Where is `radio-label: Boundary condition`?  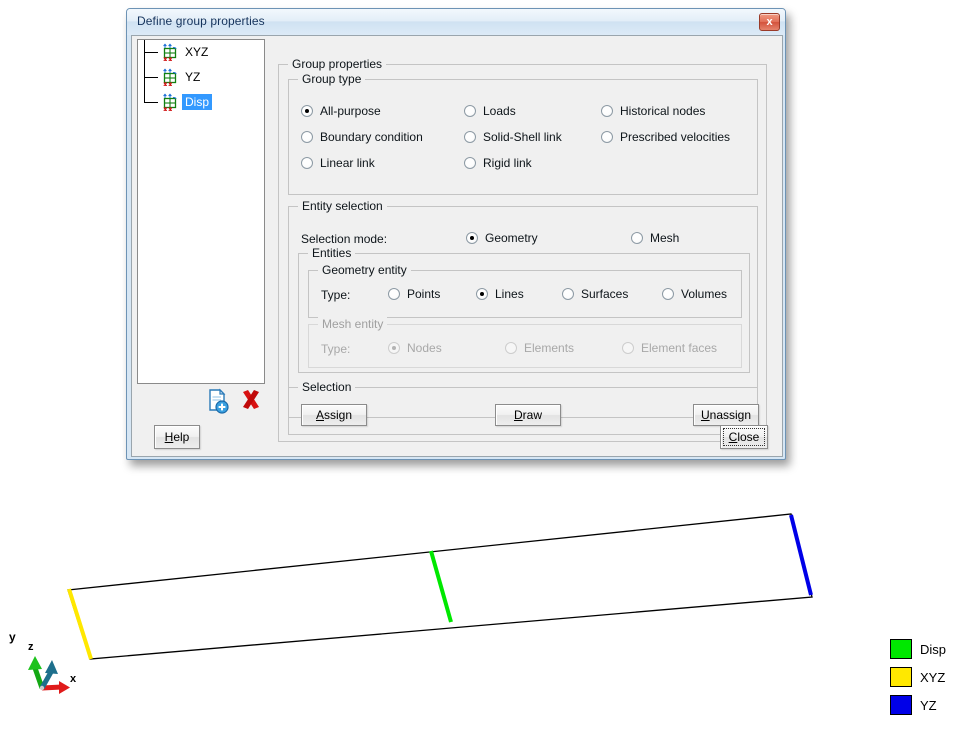
radio-label: Boundary condition is located at coordinates (371, 137).